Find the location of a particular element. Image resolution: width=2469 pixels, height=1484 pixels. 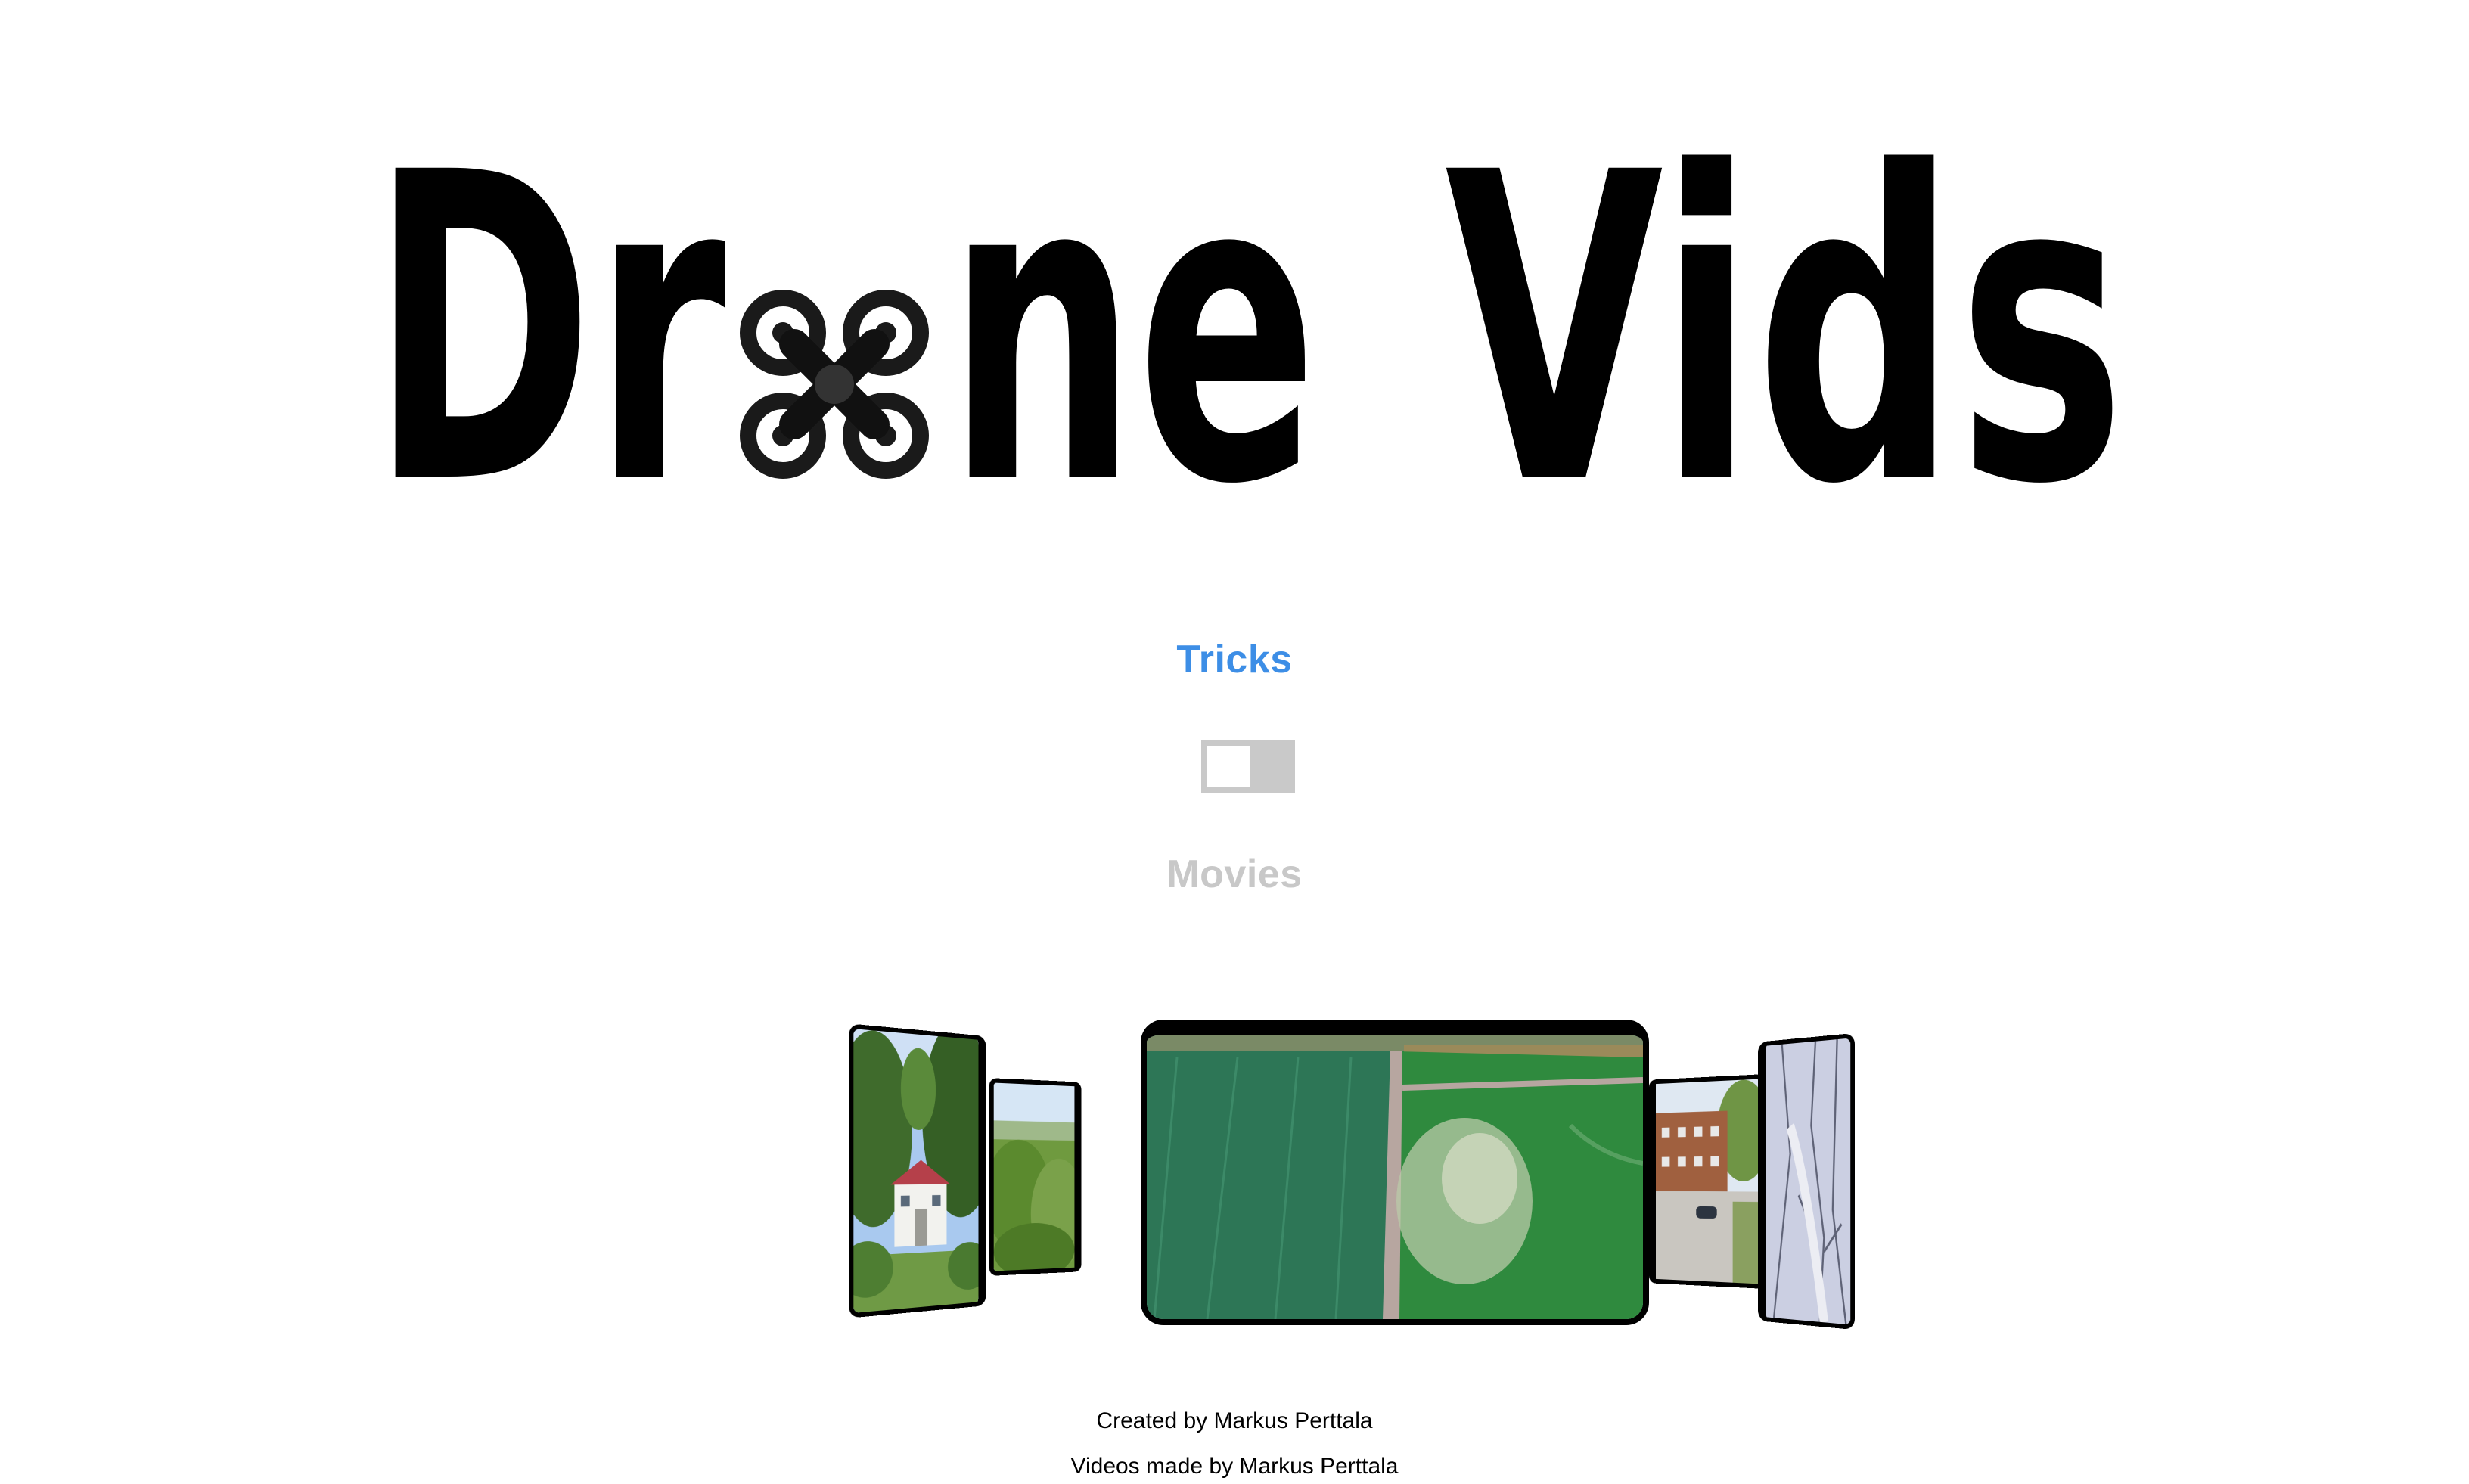

video-thumbnail-fields-active is located at coordinates (1395, 1172).